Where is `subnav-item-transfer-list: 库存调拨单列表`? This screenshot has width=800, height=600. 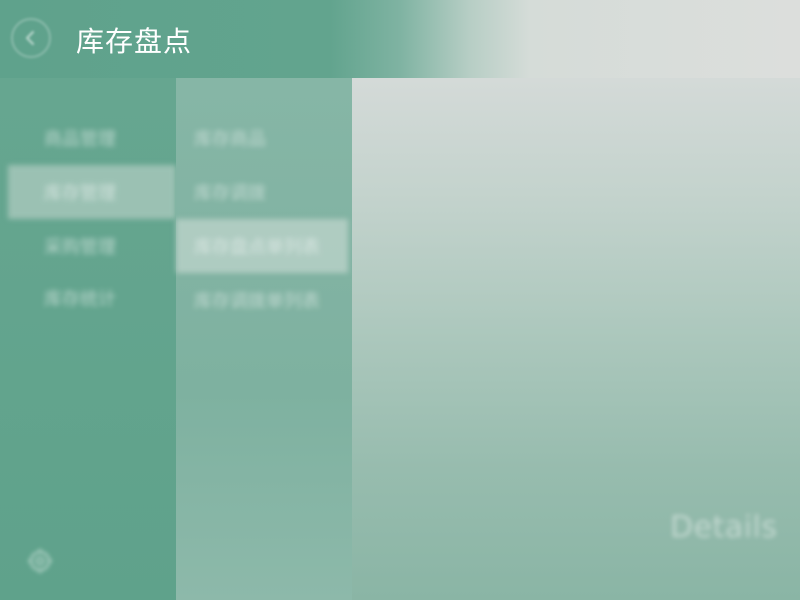
subnav-item-transfer-list: 库存调拨单列表 is located at coordinates (262, 300).